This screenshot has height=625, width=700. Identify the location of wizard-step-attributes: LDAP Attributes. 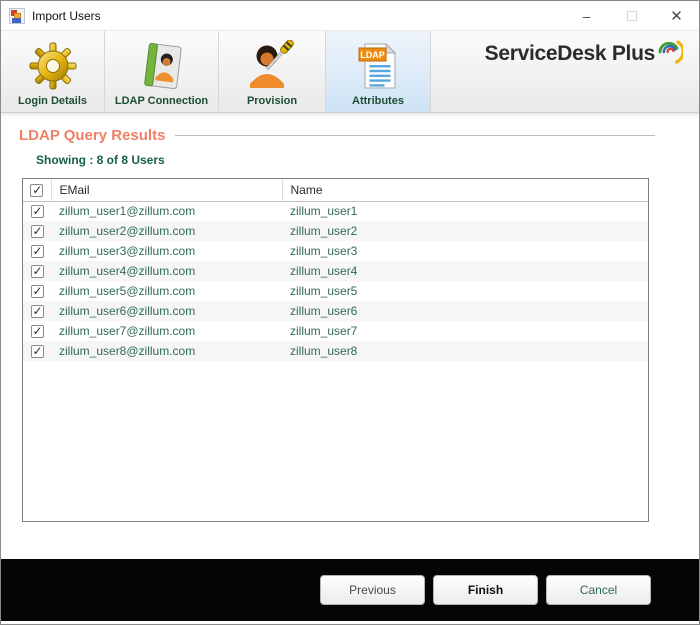
(378, 71).